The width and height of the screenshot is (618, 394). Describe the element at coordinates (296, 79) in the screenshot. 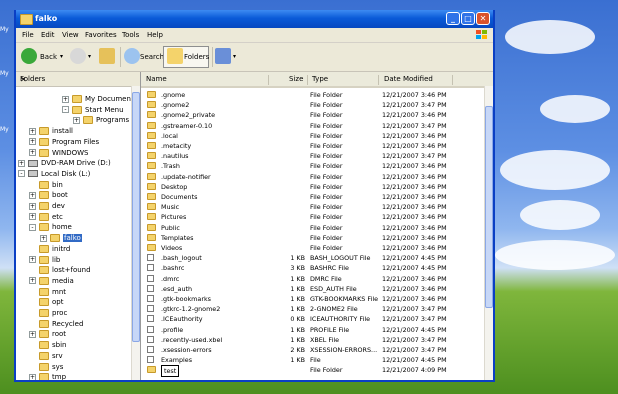

I see `column-size: Size` at that location.